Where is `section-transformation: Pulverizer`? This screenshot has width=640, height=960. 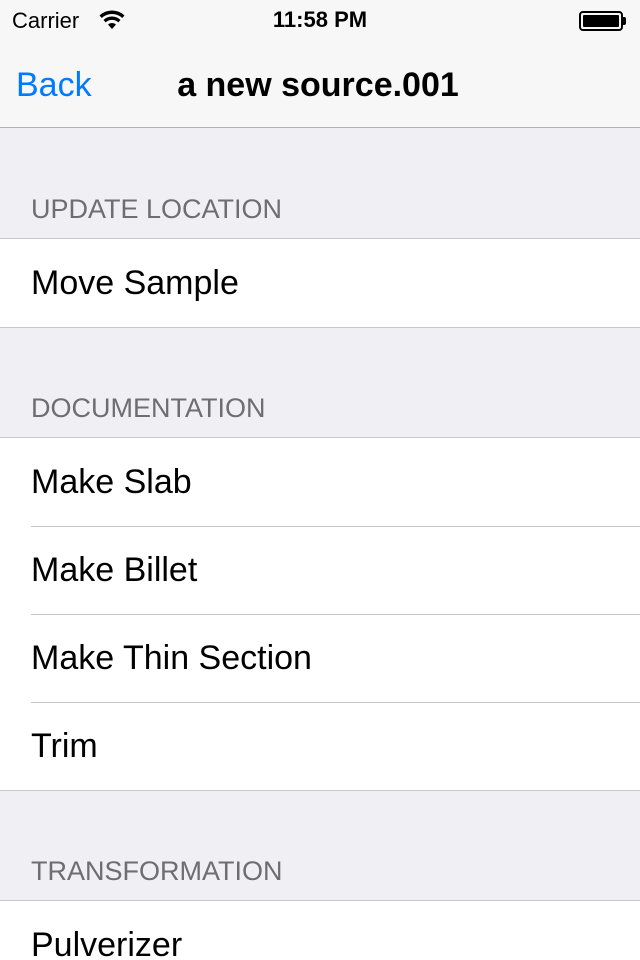
section-transformation: Pulverizer is located at coordinates (320, 930).